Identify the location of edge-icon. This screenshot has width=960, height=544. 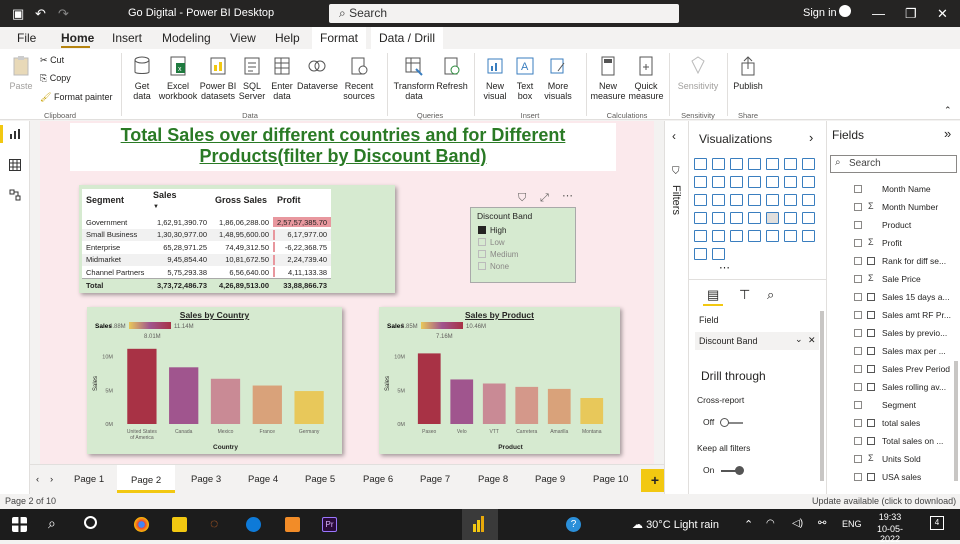
(253, 524).